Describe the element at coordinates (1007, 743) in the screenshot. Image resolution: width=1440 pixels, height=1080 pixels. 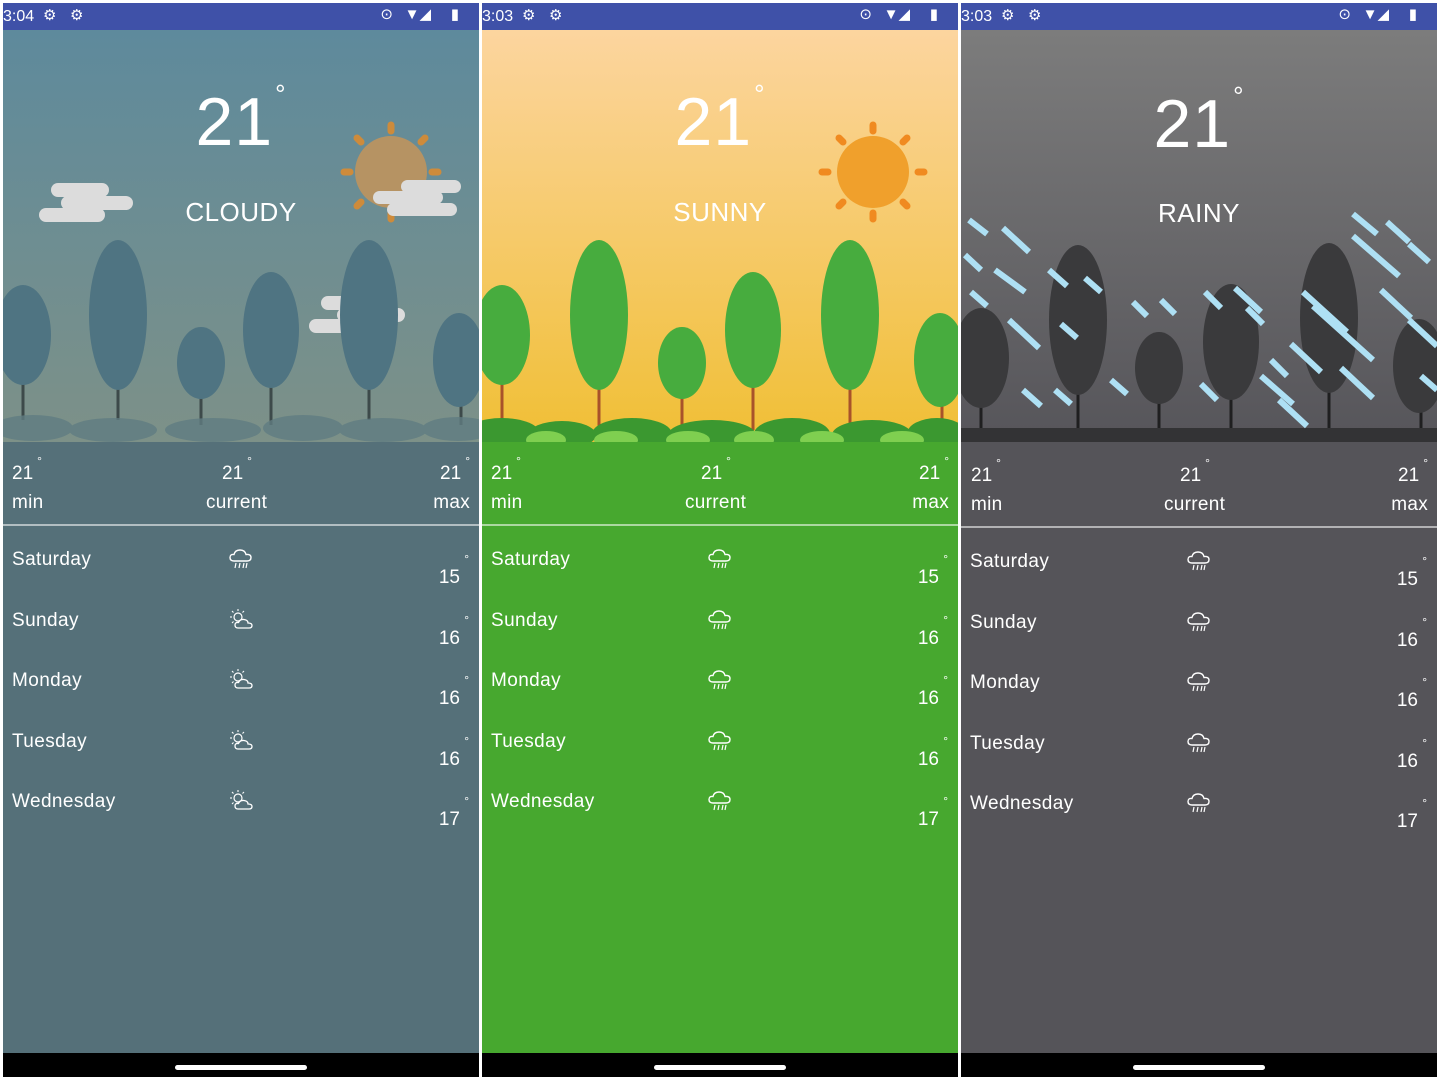
I see `forecast-day: Tuesday` at that location.